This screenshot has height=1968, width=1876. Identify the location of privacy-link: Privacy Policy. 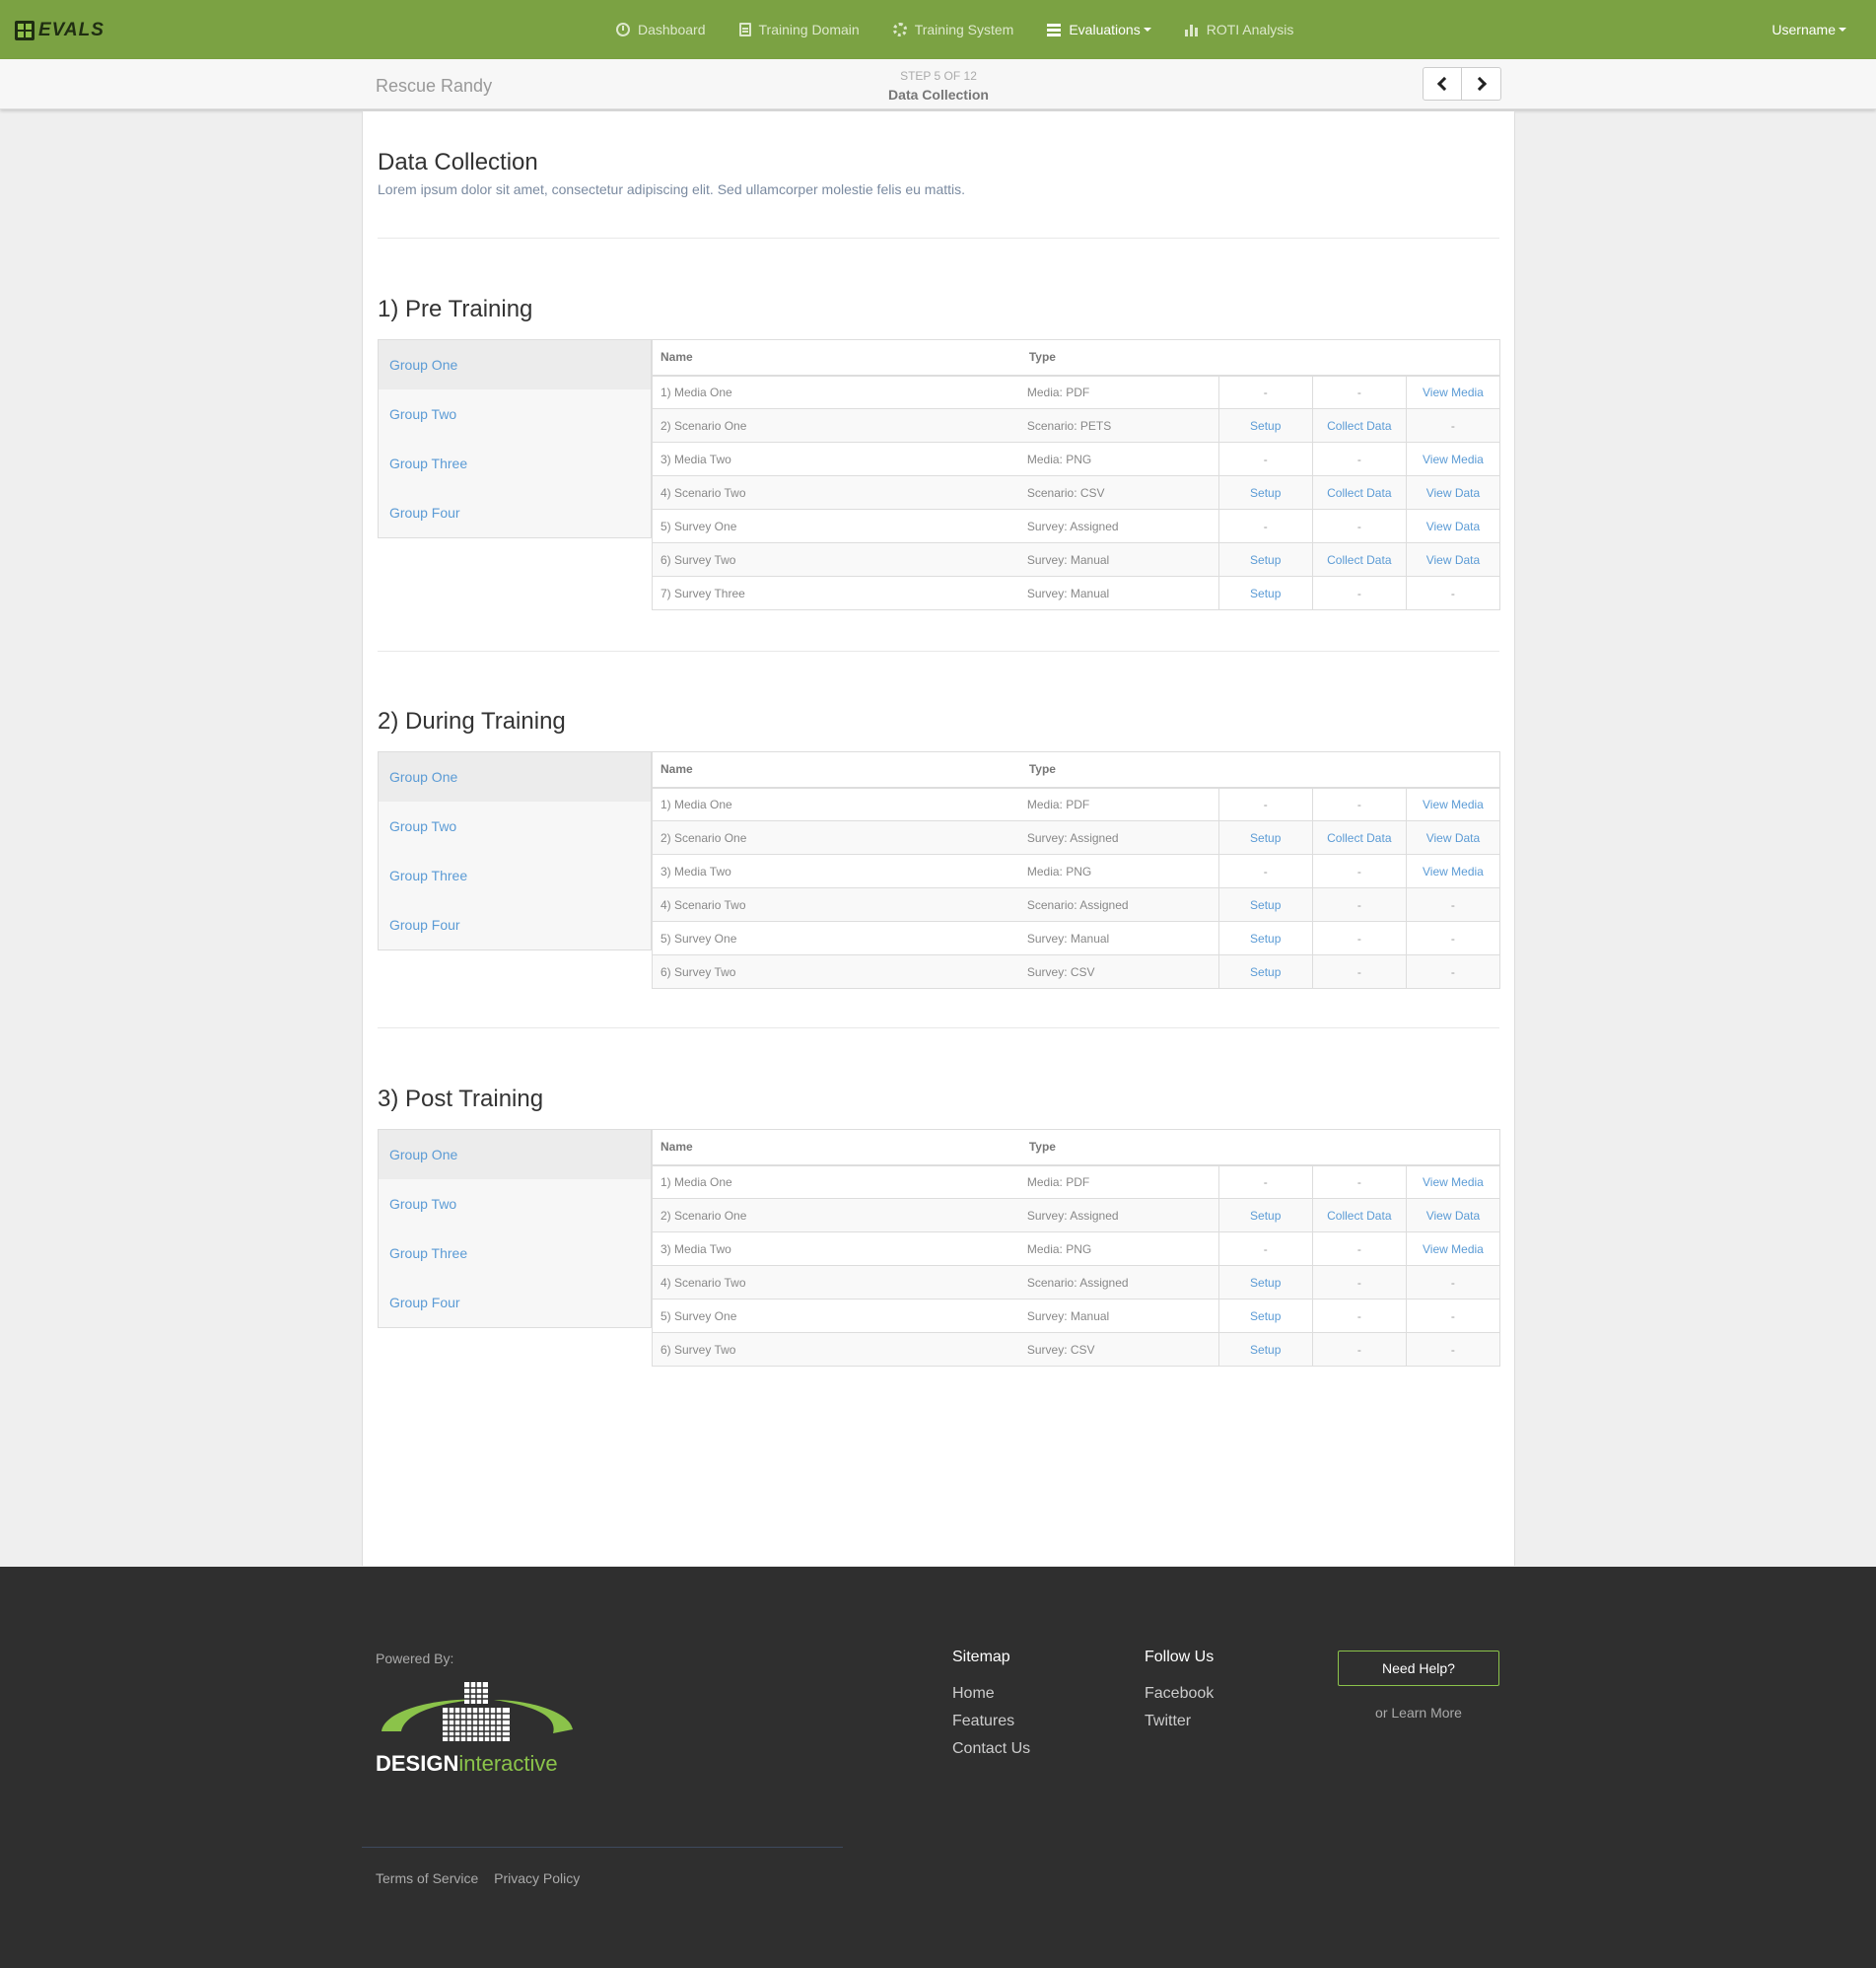
(537, 1878).